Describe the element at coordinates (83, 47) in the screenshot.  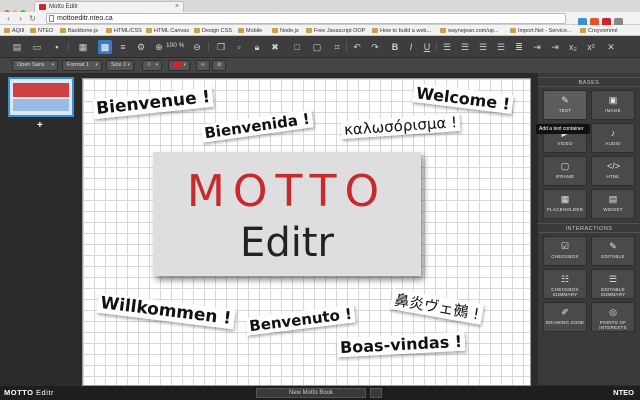
I see `grid-icon: ▦` at that location.